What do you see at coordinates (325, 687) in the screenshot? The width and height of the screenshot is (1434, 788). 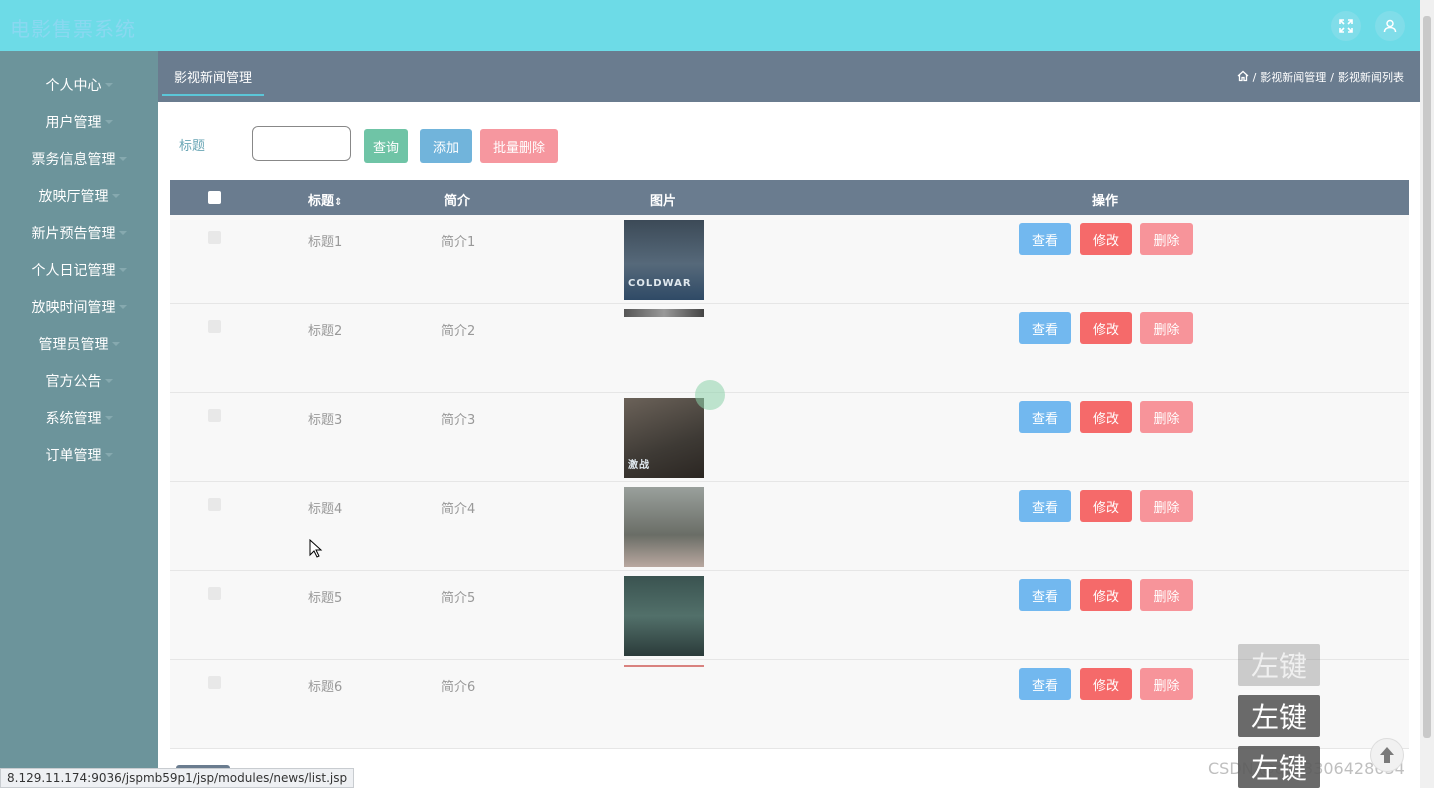 I see `row-title: 标题6` at bounding box center [325, 687].